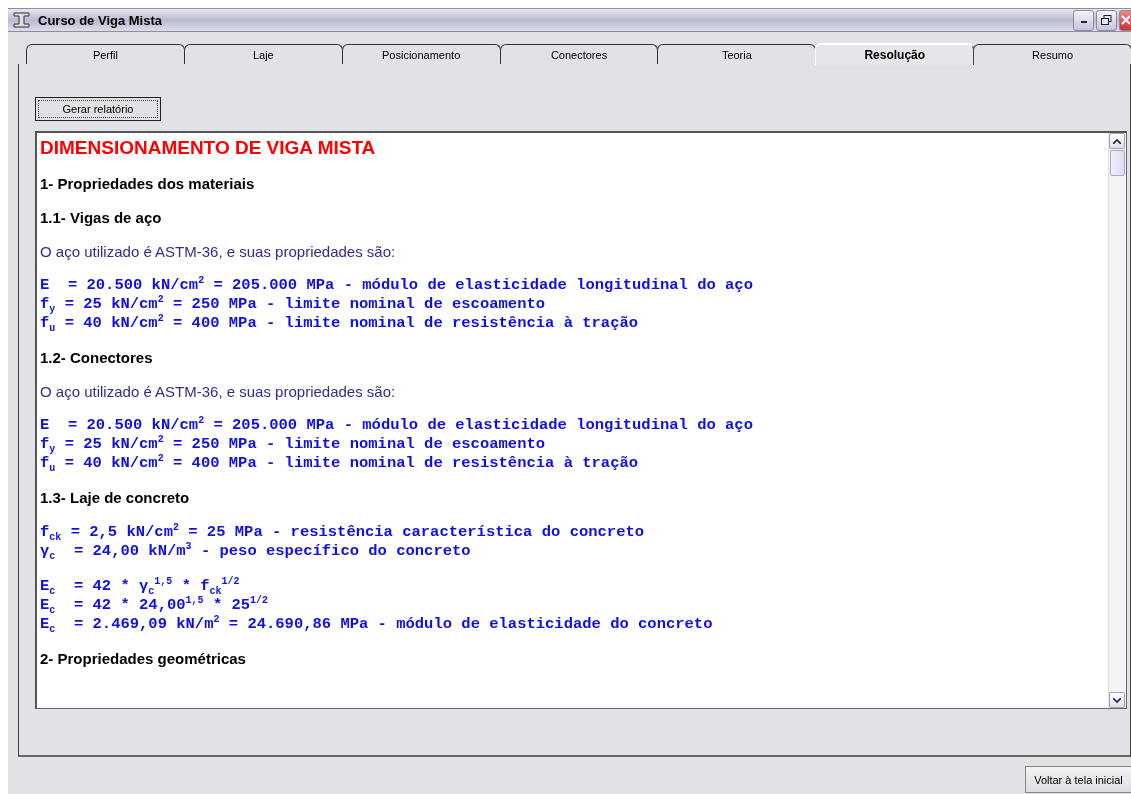  I want to click on tab: Resolução, so click(895, 54).